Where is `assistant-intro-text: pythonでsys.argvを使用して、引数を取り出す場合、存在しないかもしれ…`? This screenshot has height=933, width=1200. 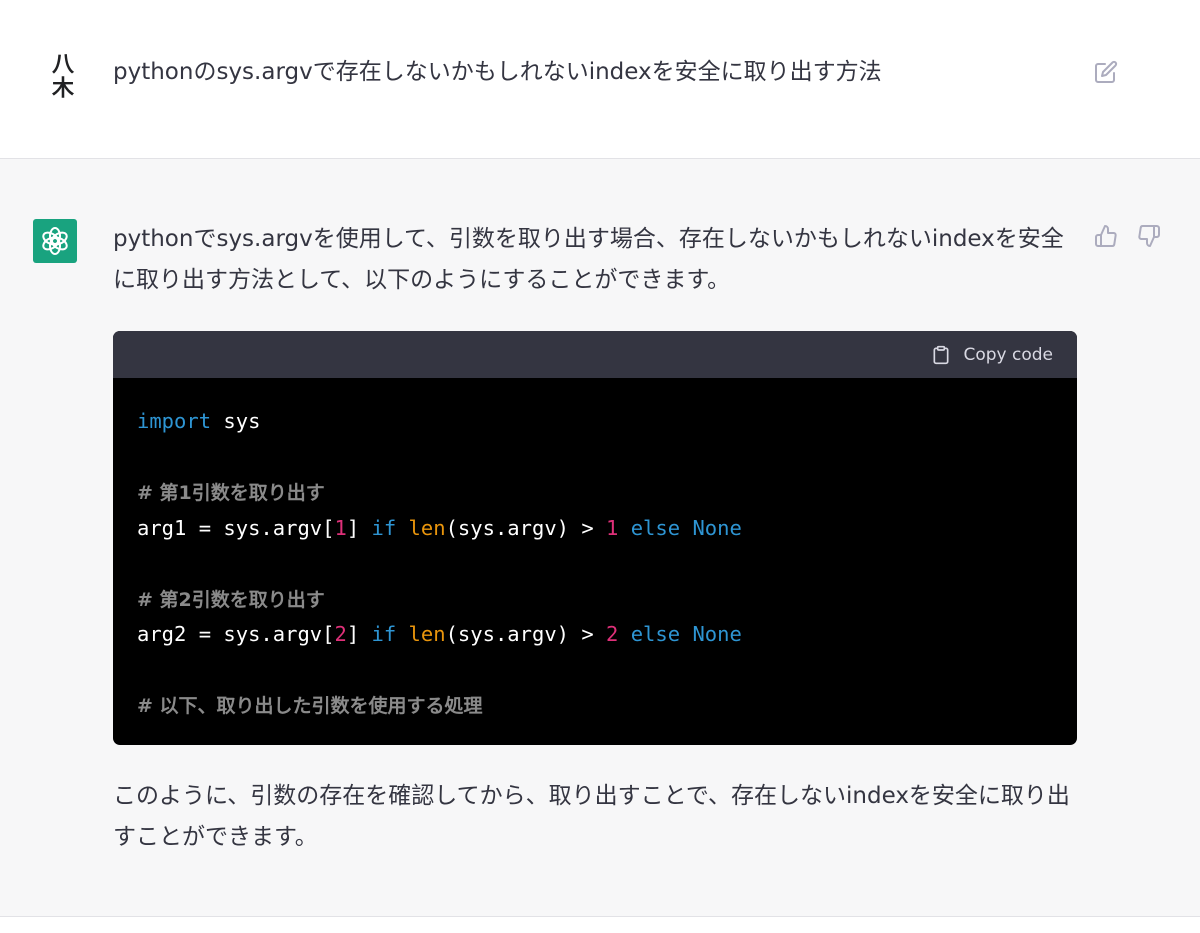 assistant-intro-text: pythonでsys.argvを使用して、引数を取り出す場合、存在しないかもしれ… is located at coordinates (593, 260).